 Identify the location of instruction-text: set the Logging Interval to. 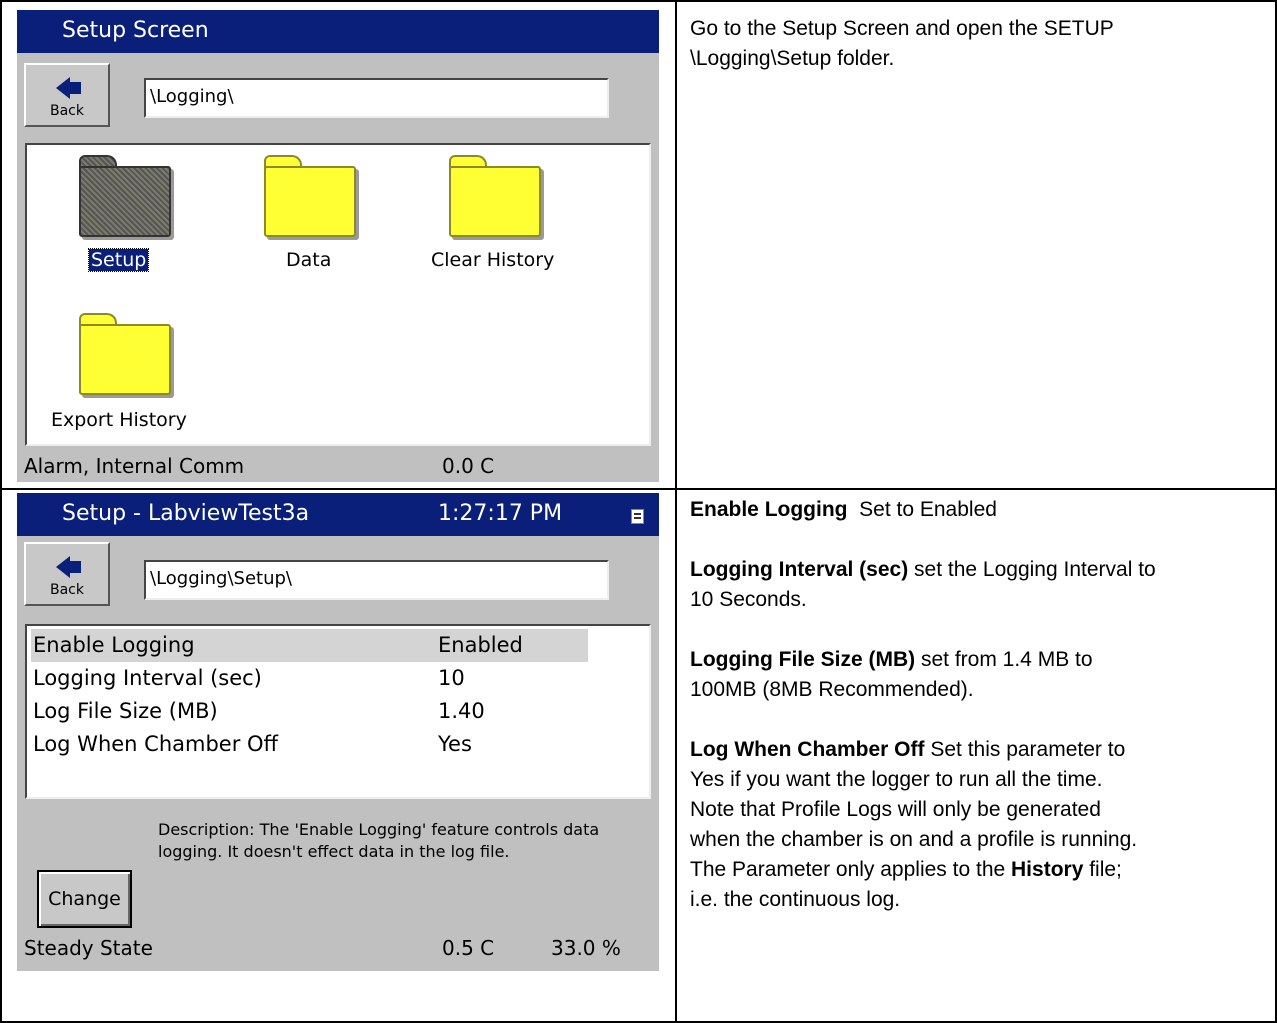
(1032, 569).